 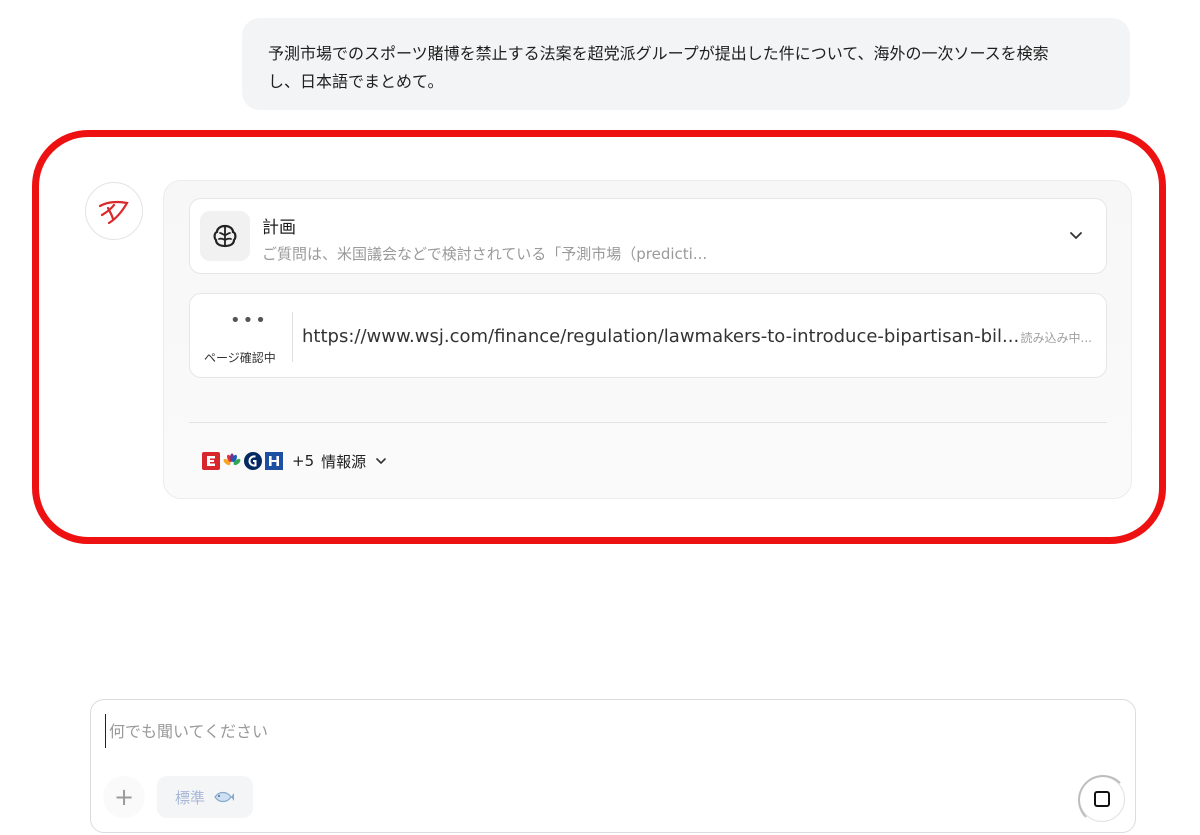 I want to click on hill-icon, so click(x=274, y=461).